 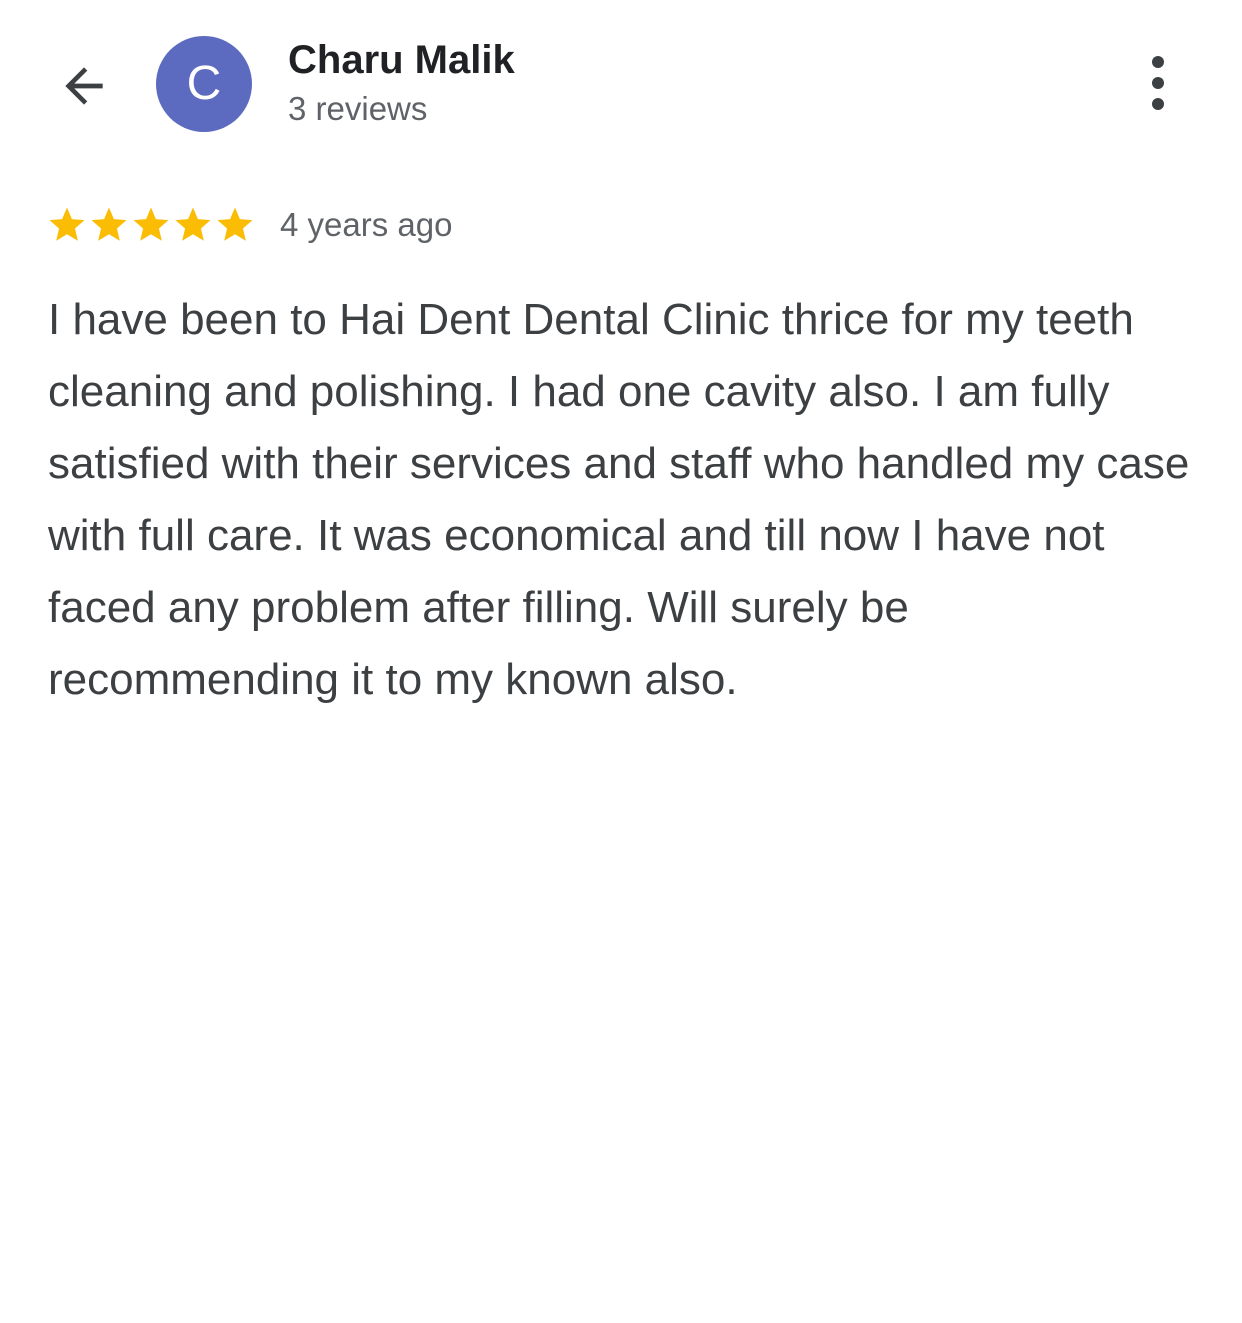 What do you see at coordinates (621, 85) in the screenshot?
I see `review-header: C Charu Malik 3 reviews` at bounding box center [621, 85].